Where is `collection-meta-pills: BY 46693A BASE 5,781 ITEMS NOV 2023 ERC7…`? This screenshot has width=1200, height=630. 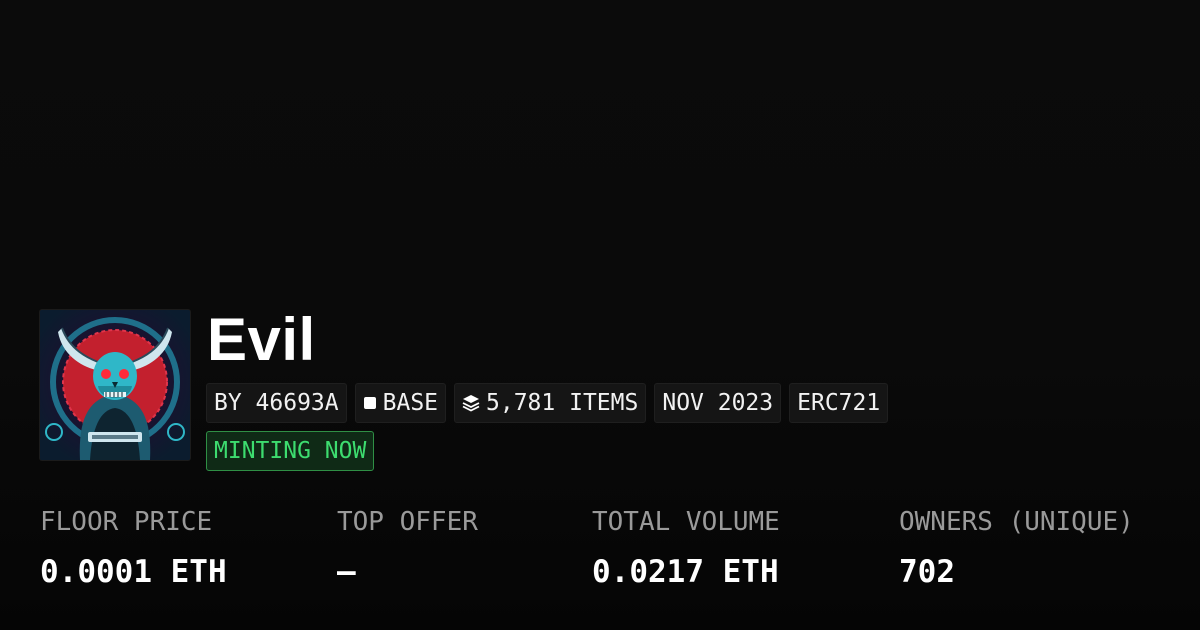 collection-meta-pills: BY 46693A BASE 5,781 ITEMS NOV 2023 ERC7… is located at coordinates (547, 403).